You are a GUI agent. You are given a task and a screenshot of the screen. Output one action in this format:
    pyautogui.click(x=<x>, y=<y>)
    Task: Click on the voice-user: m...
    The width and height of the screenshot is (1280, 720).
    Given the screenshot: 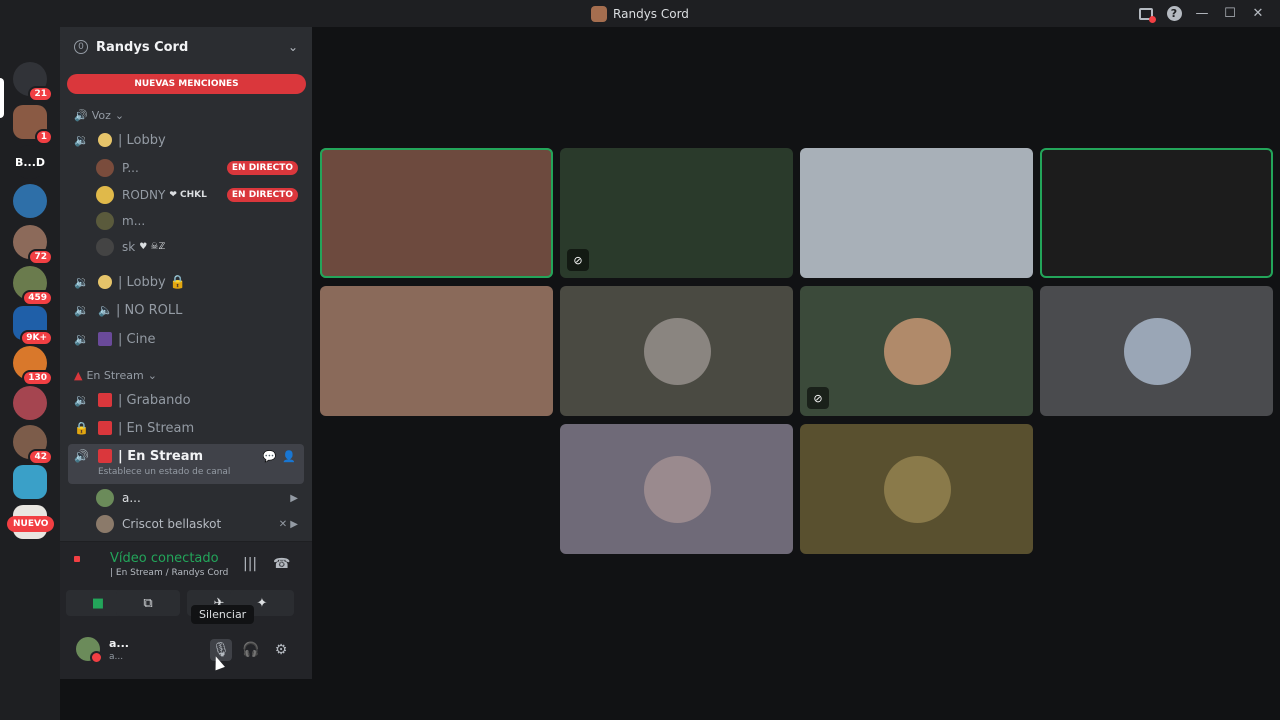 What is the action you would take?
    pyautogui.click(x=200, y=221)
    